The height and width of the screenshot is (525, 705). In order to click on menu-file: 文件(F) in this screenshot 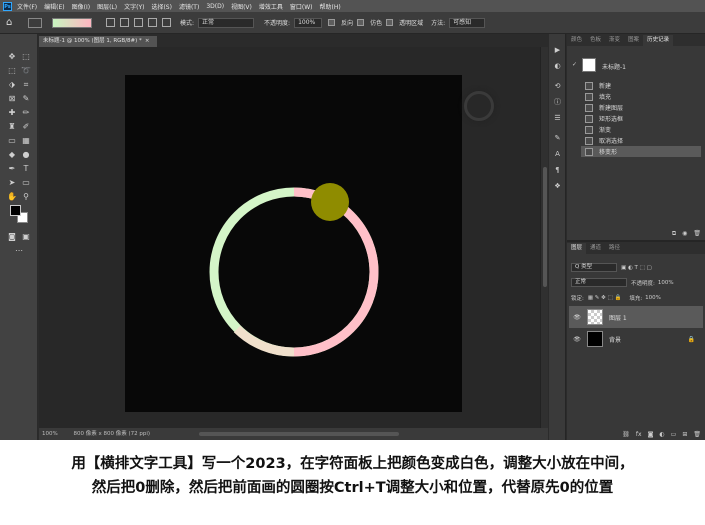, I will do `click(27, 6)`.